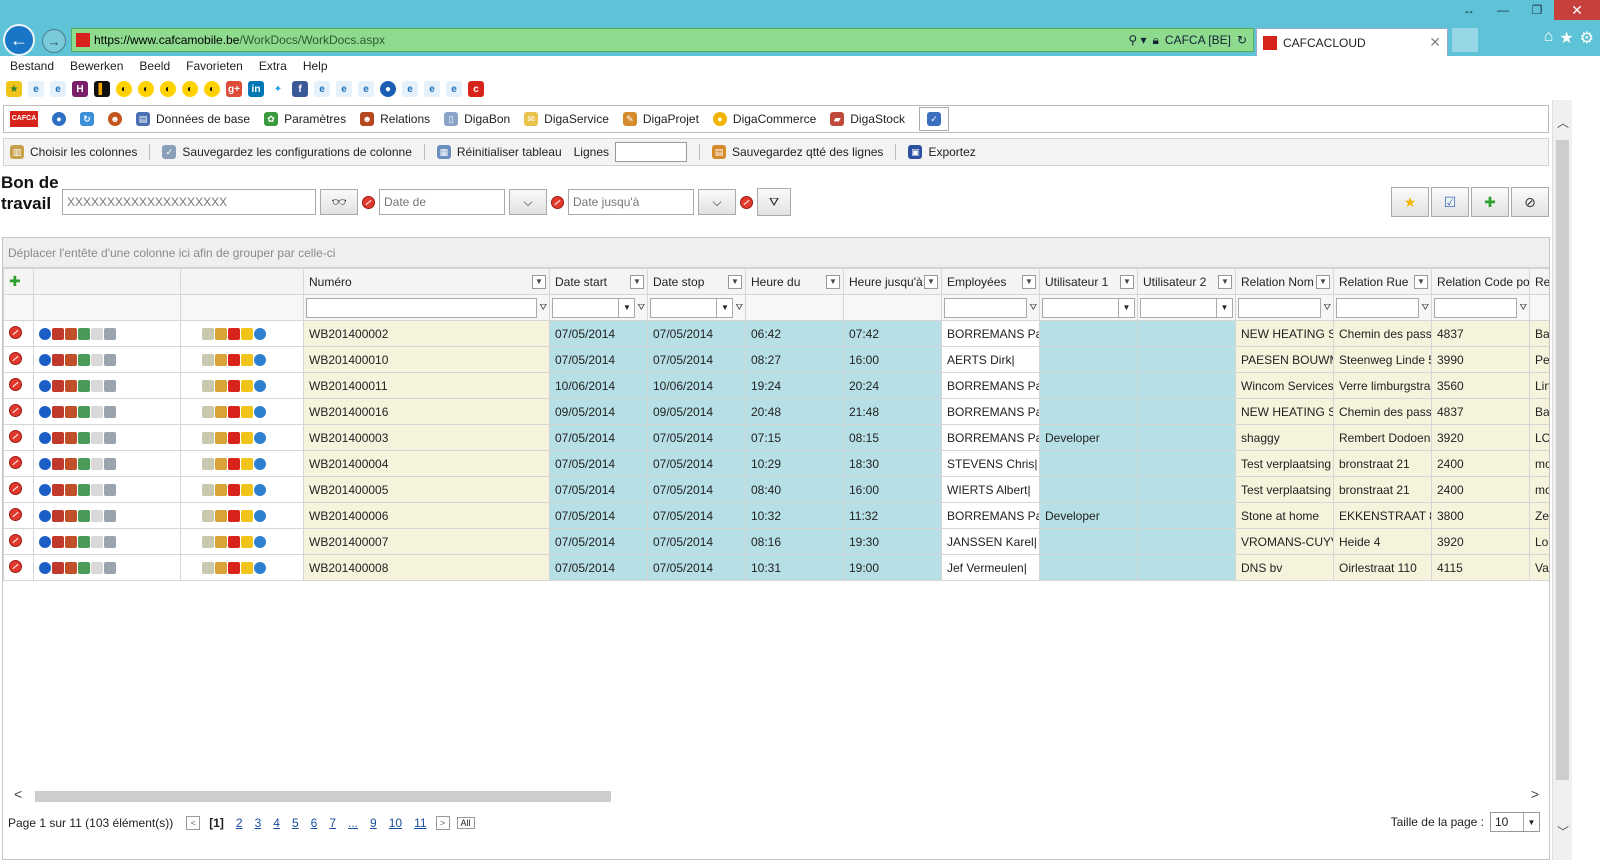 This screenshot has height=860, width=1600. I want to click on cell-date-start: 07/05/2014, so click(598, 567).